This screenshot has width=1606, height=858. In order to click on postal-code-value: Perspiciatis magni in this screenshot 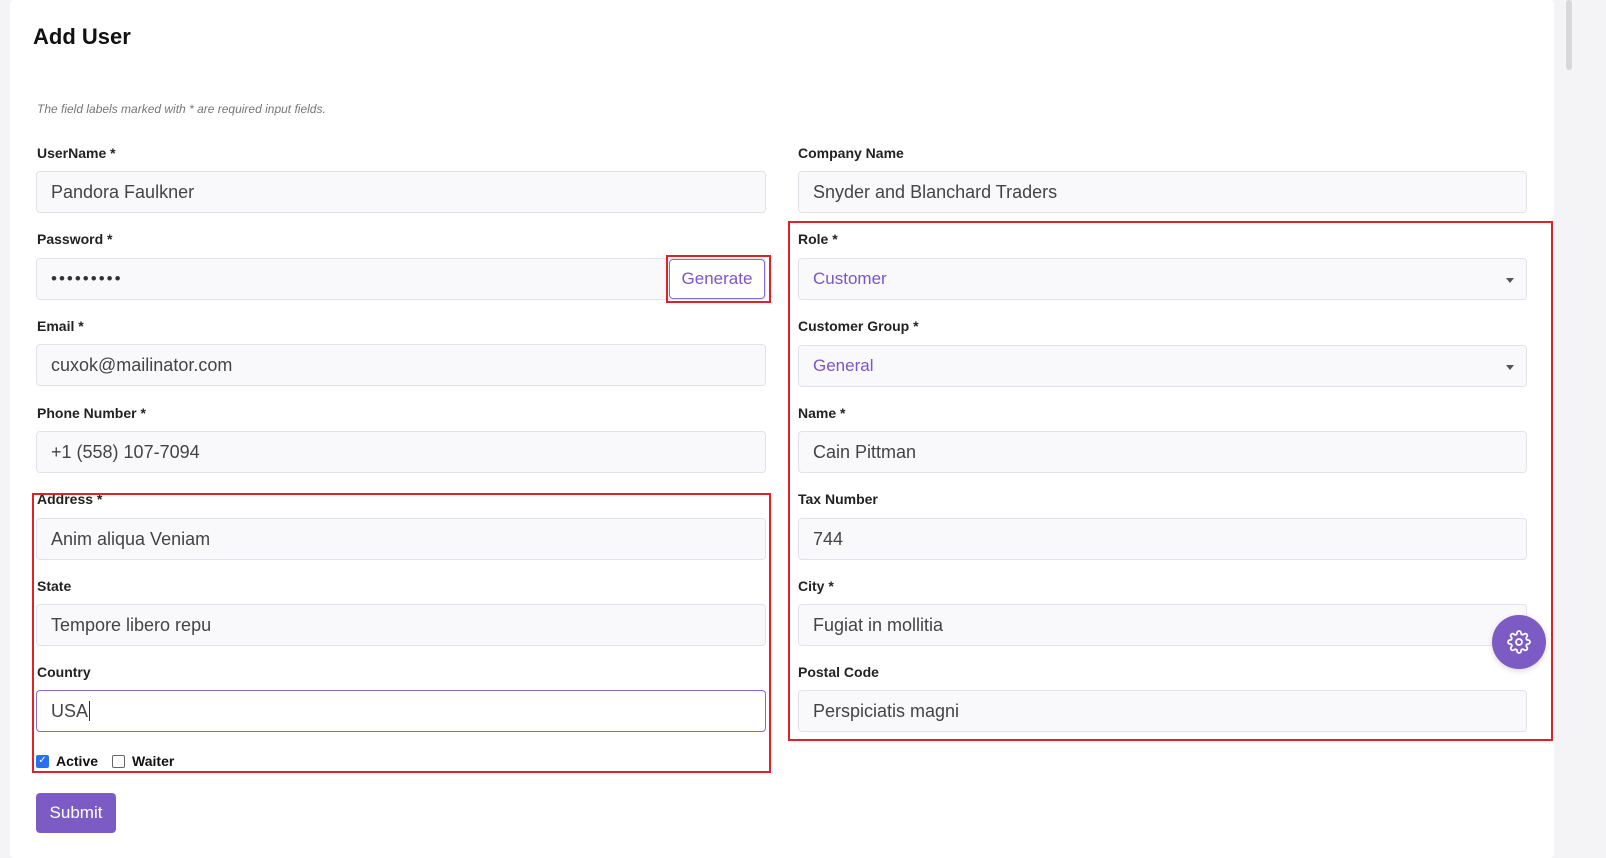, I will do `click(886, 710)`.